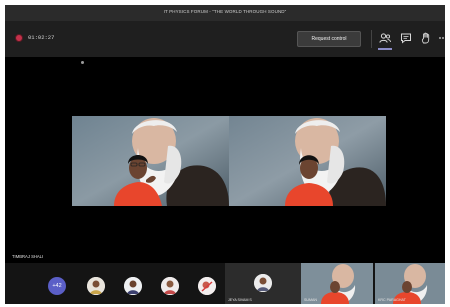 The height and width of the screenshot is (307, 450). Describe the element at coordinates (329, 39) in the screenshot. I see `request-control-button: Request control` at that location.